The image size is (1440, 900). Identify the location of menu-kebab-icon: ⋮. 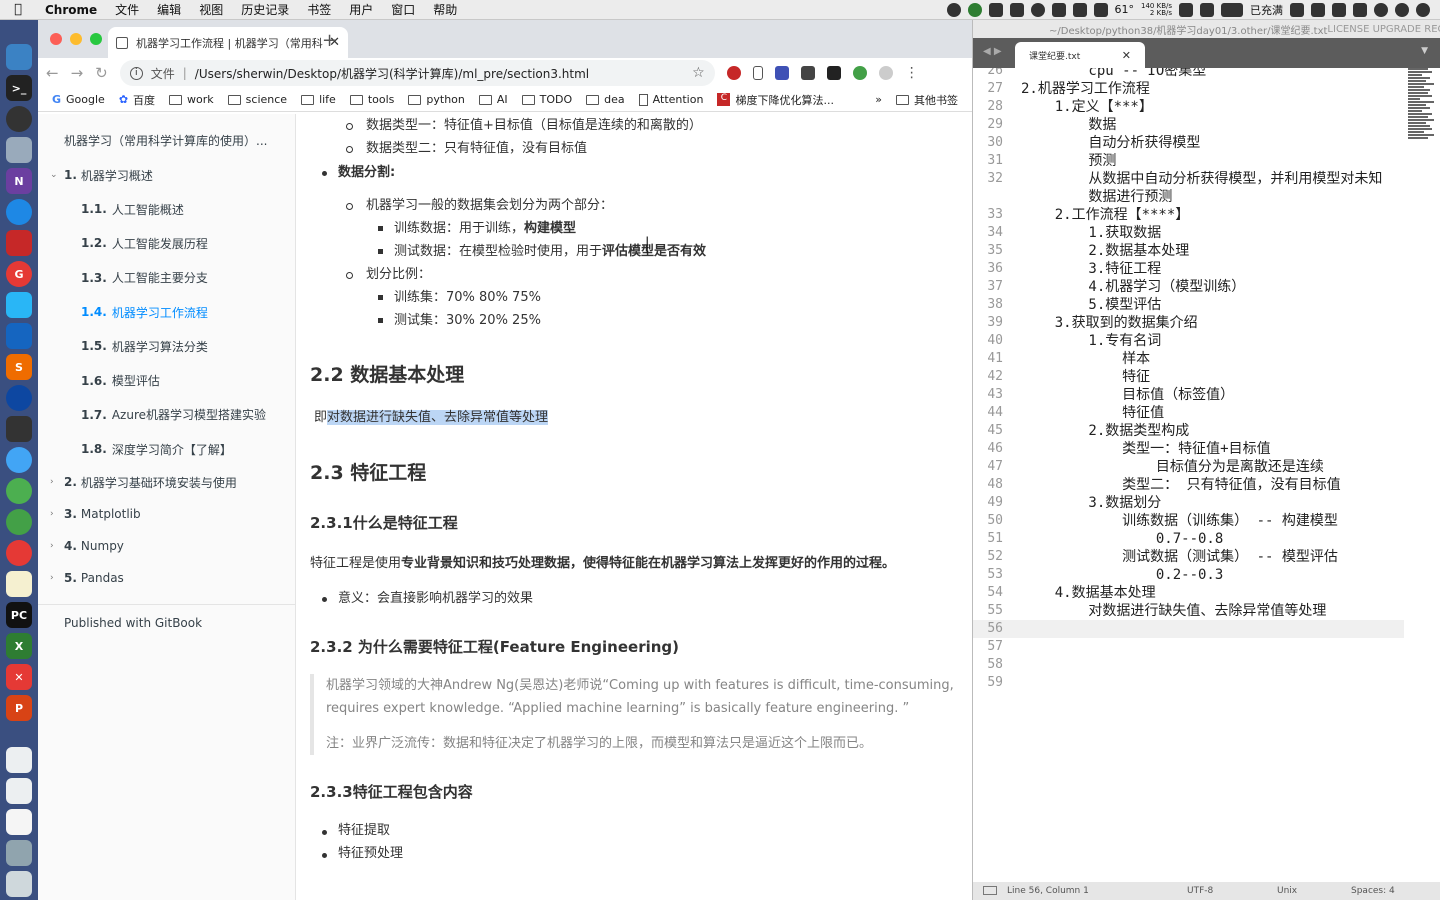
(912, 73).